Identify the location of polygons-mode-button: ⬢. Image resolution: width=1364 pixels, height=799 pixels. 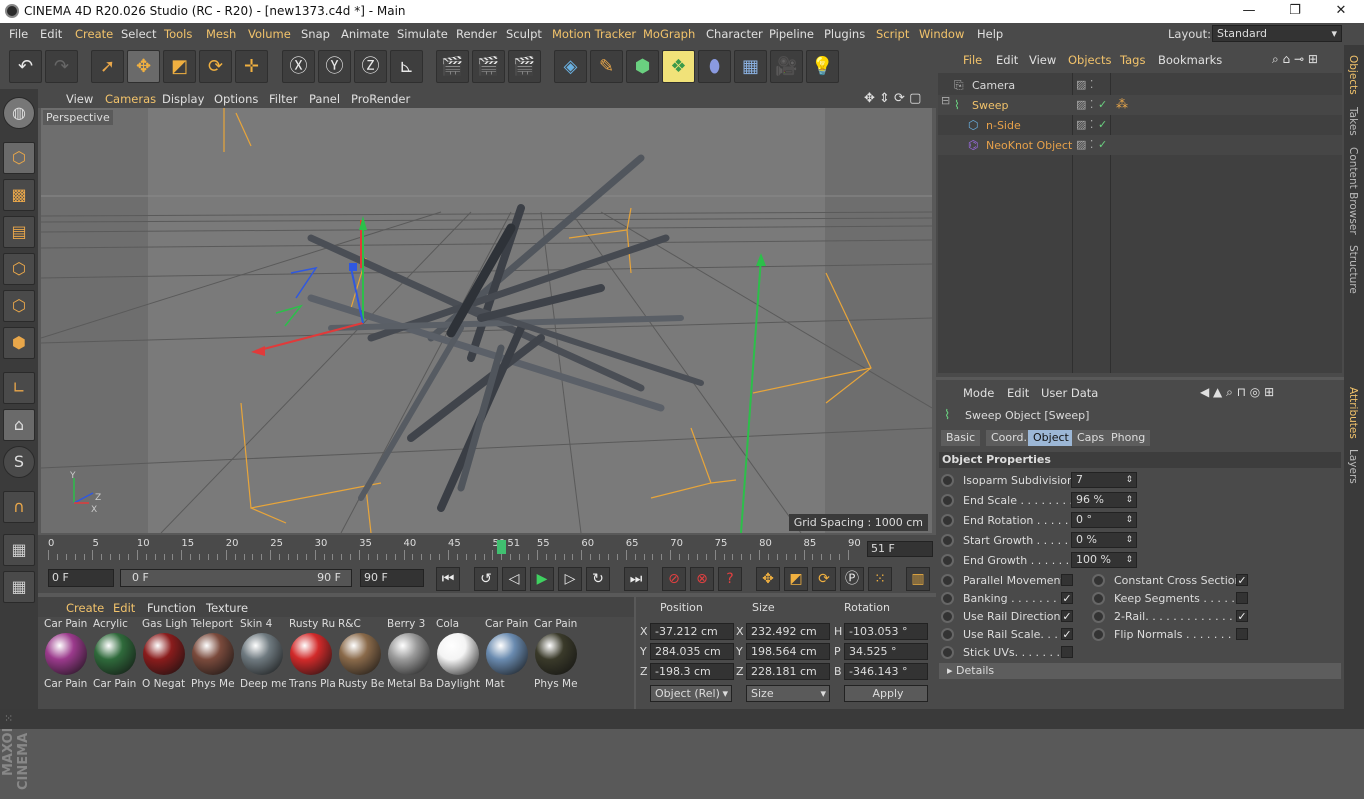
(19, 343).